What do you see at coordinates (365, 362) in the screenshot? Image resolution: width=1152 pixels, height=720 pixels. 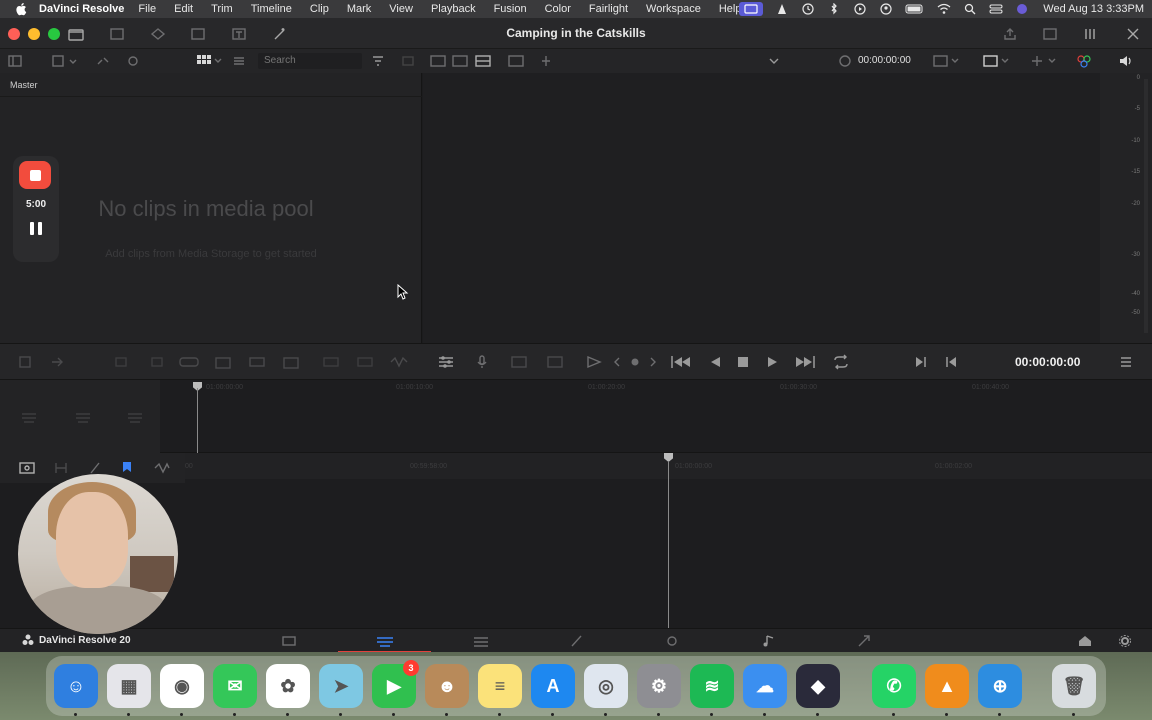 I see `picture-in-picture-icon` at bounding box center [365, 362].